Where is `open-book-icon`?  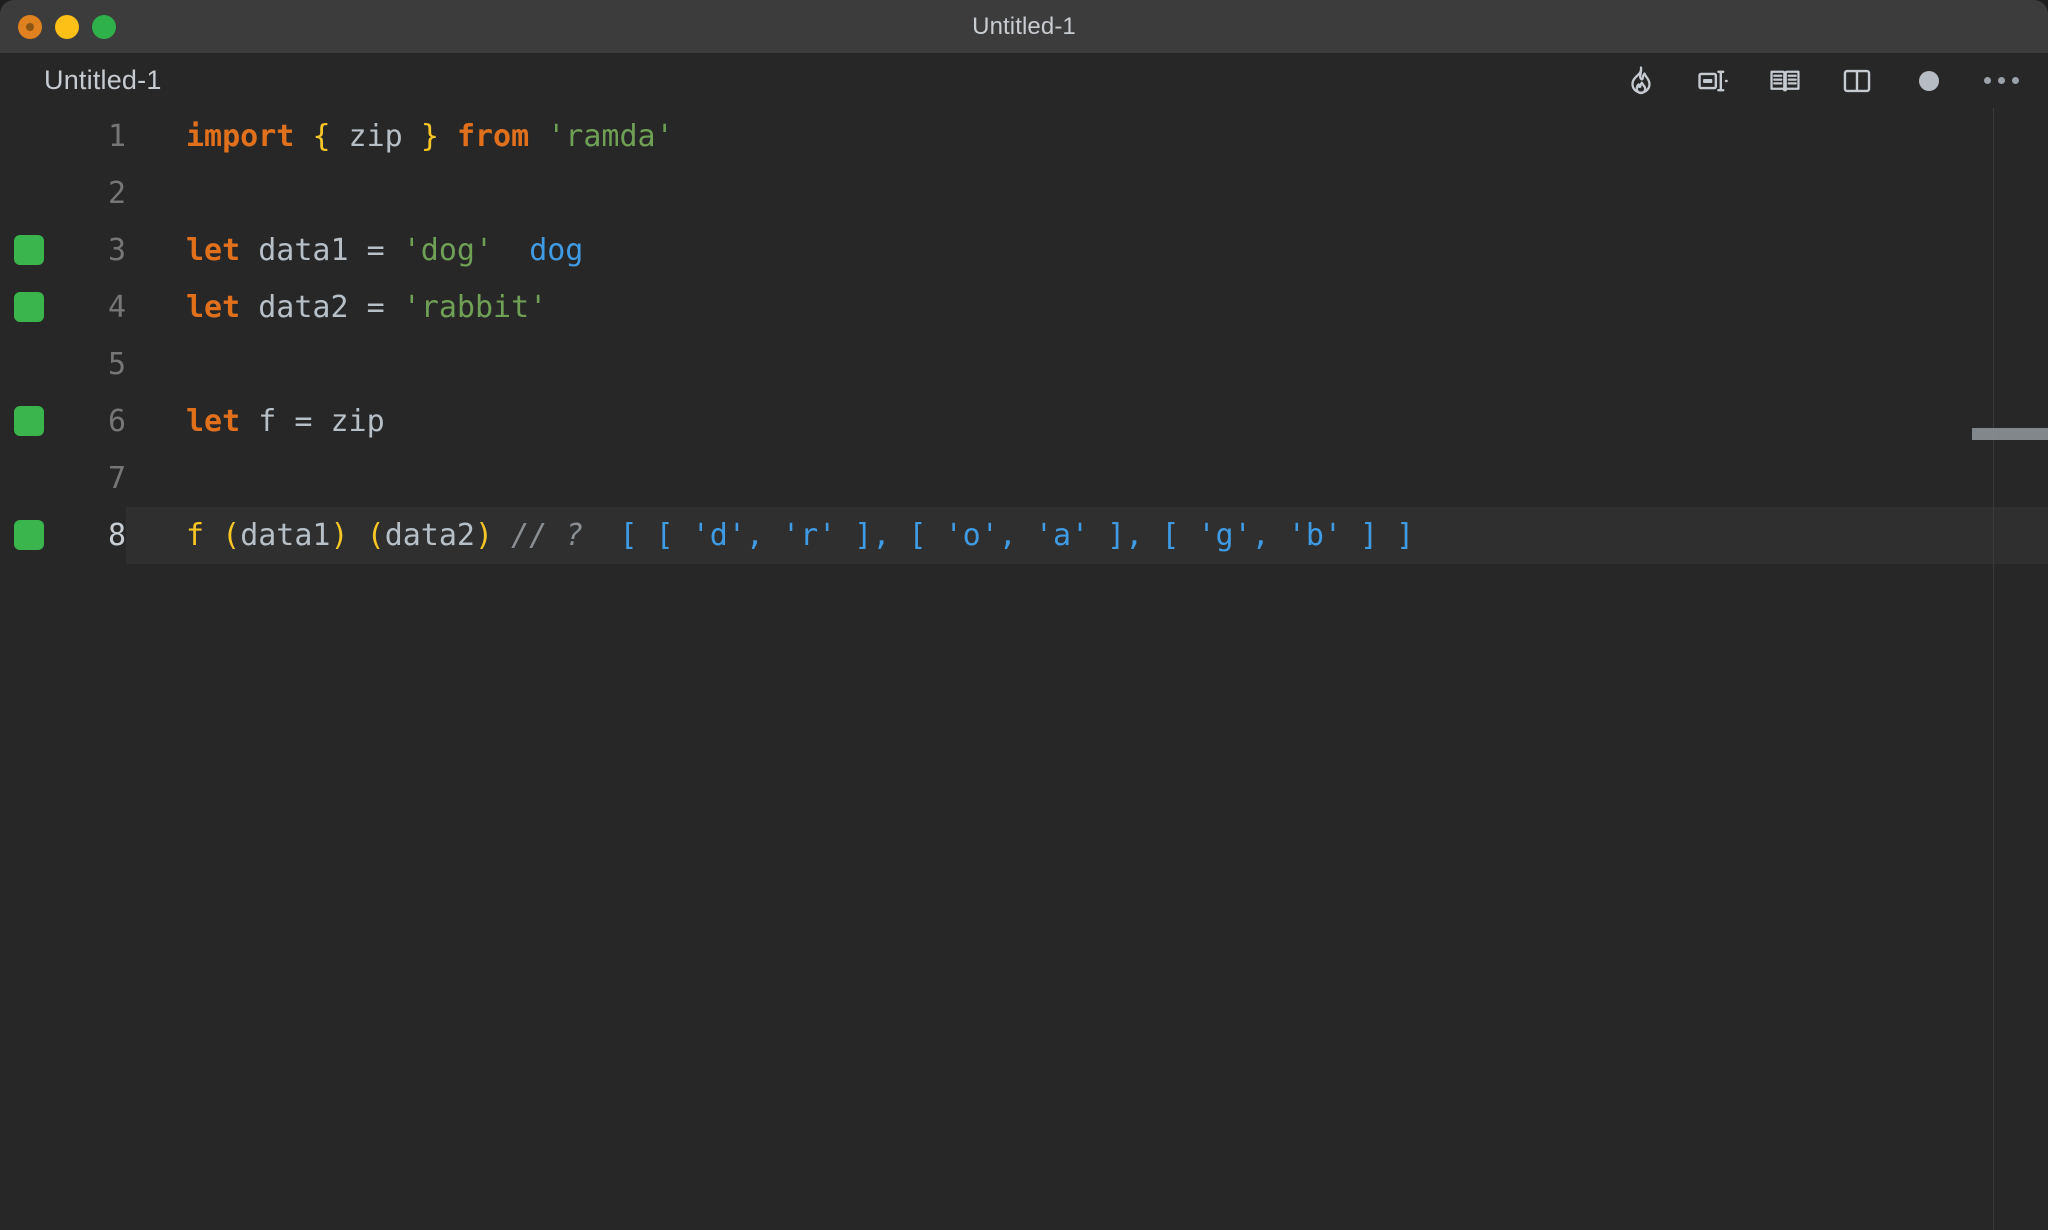
open-book-icon is located at coordinates (1785, 81).